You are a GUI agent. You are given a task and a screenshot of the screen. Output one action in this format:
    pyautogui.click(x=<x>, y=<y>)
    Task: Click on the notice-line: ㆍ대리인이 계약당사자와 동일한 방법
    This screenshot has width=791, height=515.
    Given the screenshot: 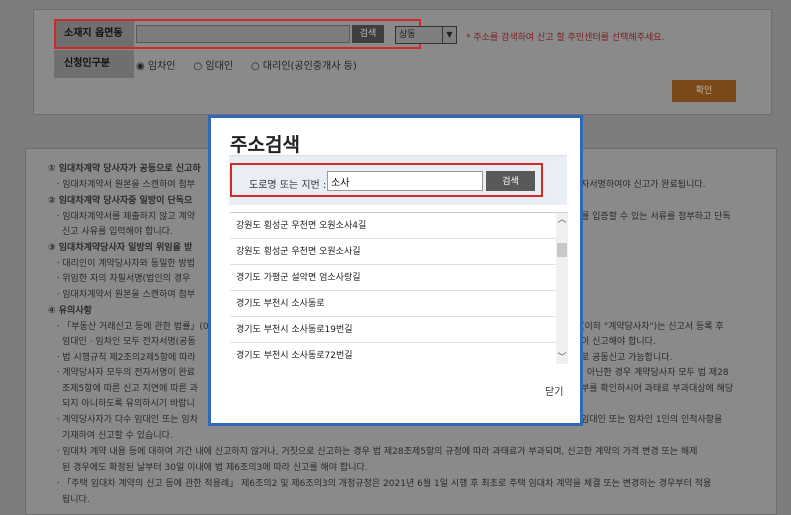 What is the action you would take?
    pyautogui.click(x=125, y=264)
    